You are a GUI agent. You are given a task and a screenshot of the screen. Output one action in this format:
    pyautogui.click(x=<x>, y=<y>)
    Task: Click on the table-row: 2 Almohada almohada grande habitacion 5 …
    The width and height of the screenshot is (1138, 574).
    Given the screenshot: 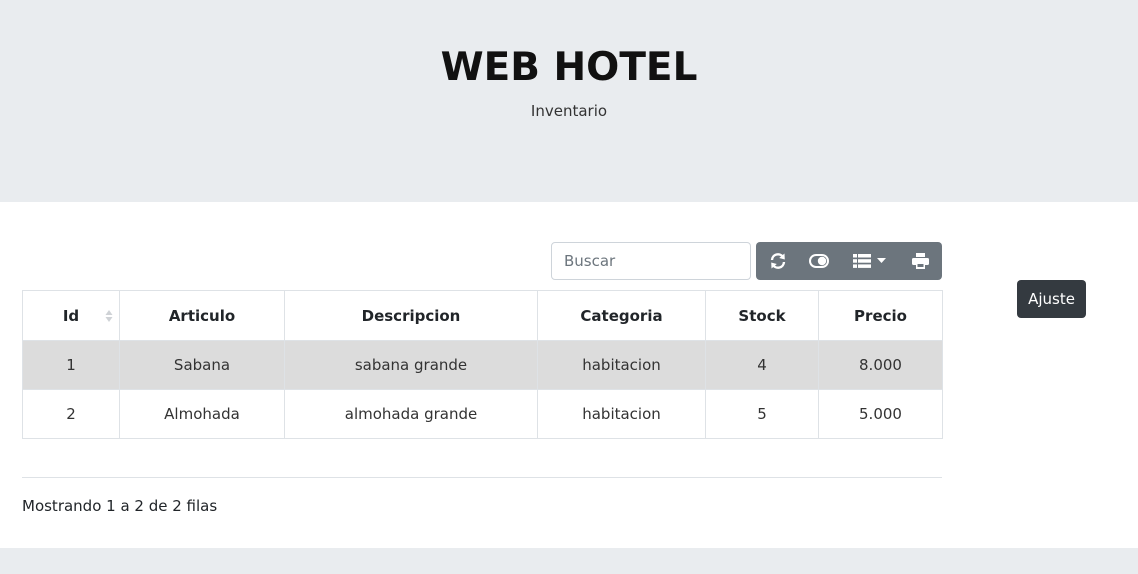 What is the action you would take?
    pyautogui.click(x=482, y=414)
    